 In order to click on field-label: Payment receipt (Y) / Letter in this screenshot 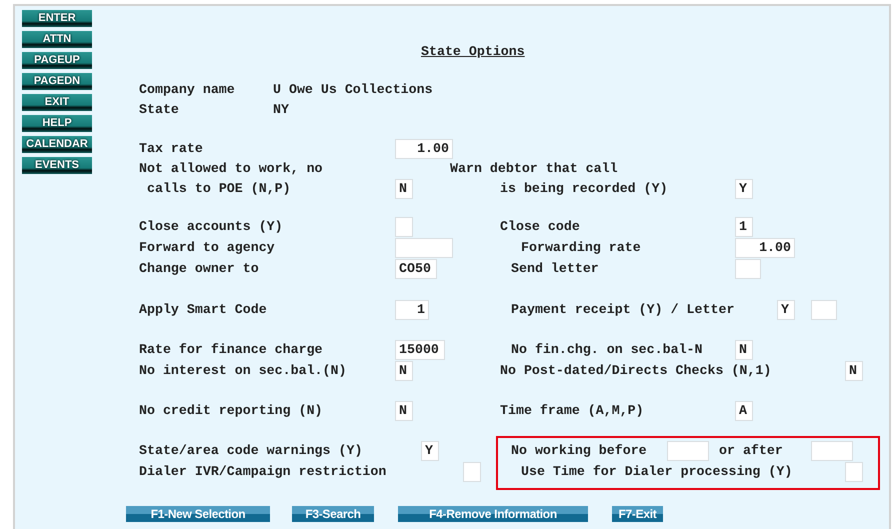, I will do `click(622, 310)`.